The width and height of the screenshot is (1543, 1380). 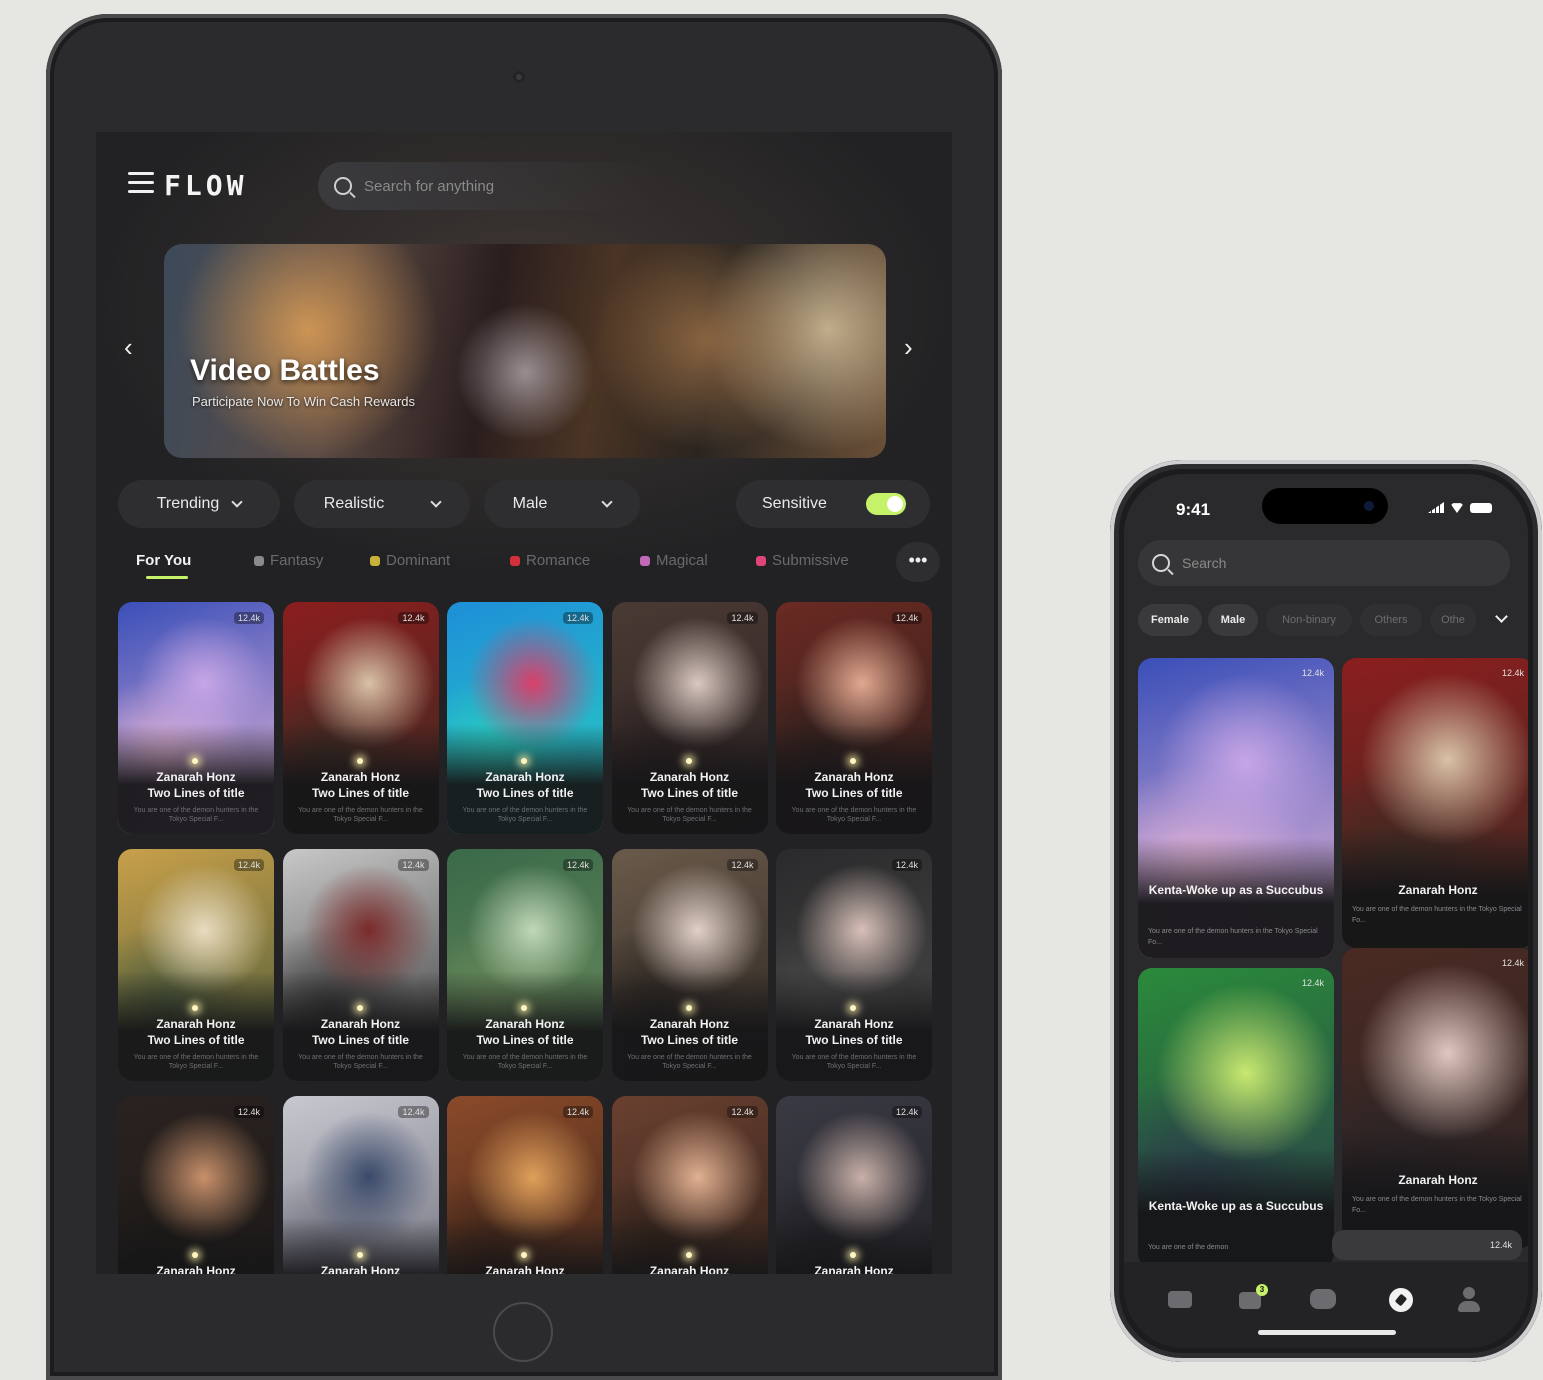 I want to click on bot-tab-icon, so click(x=1323, y=1299).